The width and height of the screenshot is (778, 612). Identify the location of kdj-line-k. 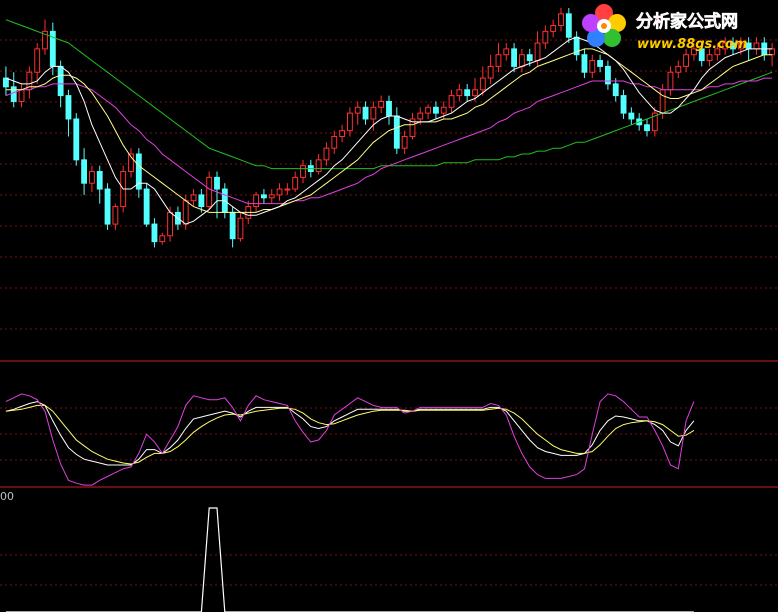
(350, 433).